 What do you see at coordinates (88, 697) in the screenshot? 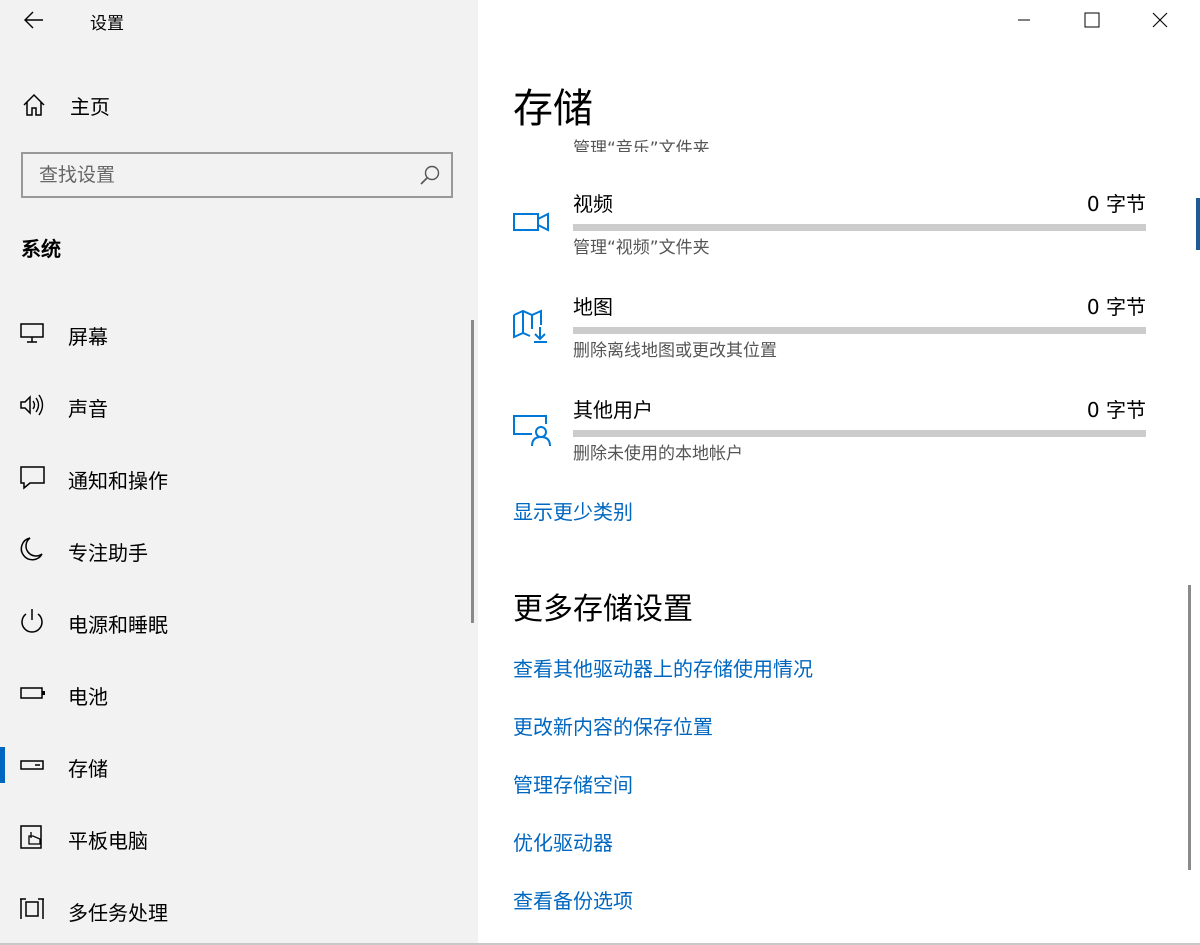
I see `sidebar-item-label: 电池` at bounding box center [88, 697].